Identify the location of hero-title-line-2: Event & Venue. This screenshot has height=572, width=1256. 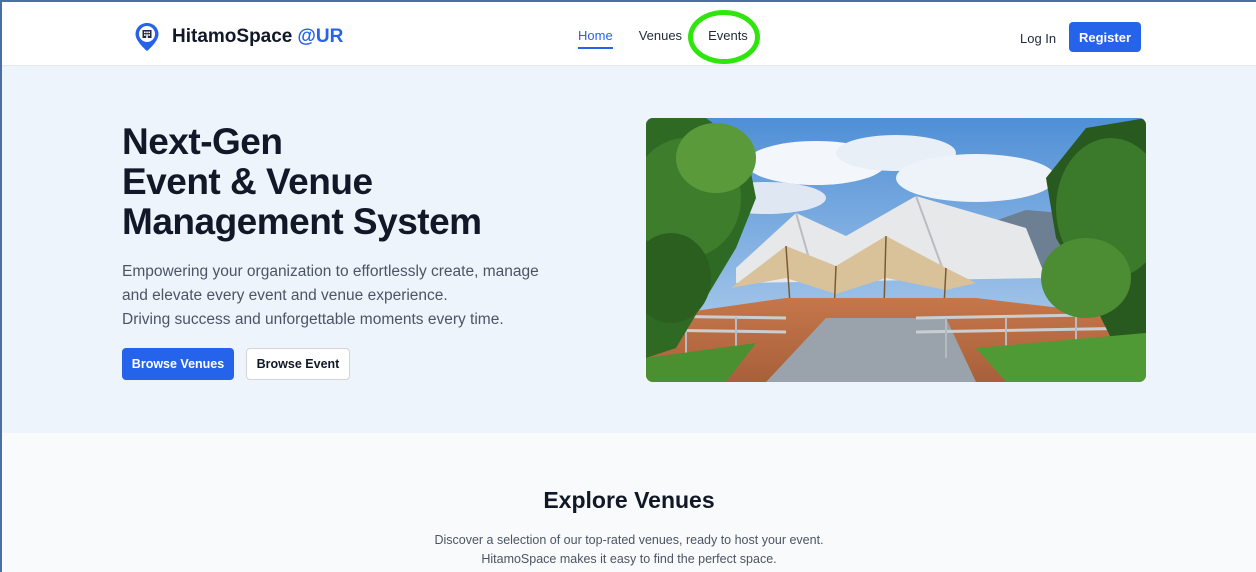
(247, 181).